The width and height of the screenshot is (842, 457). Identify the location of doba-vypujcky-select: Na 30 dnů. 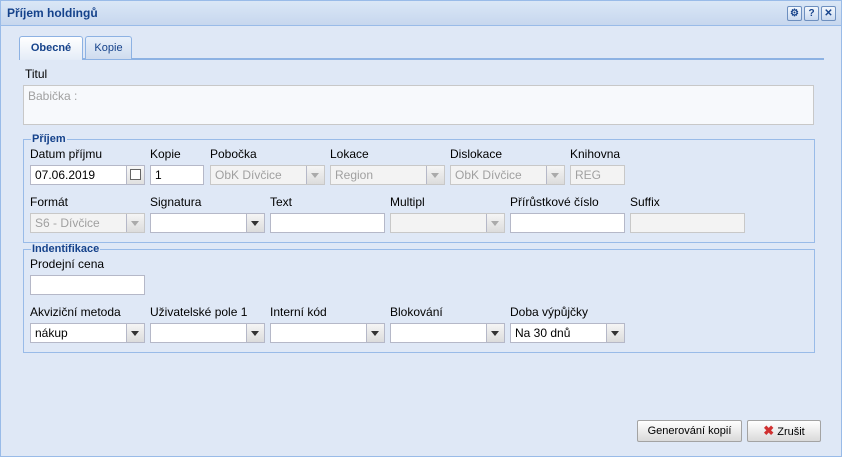
(567, 333).